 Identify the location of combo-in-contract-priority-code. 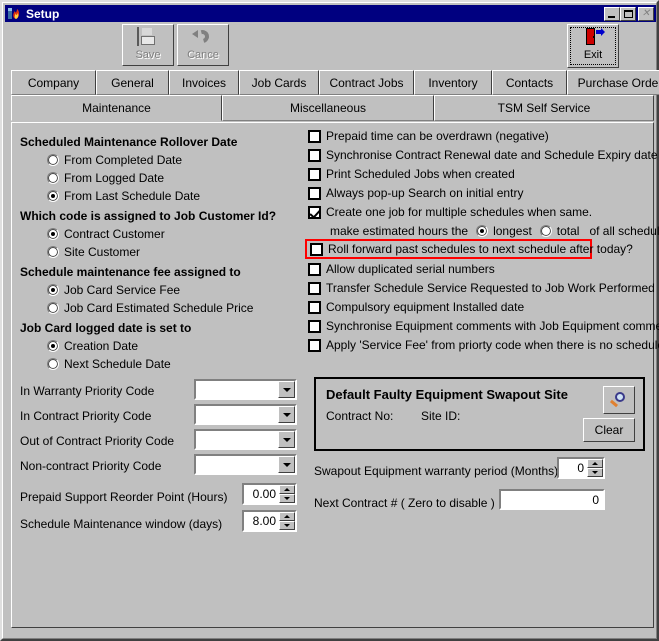
(245, 414).